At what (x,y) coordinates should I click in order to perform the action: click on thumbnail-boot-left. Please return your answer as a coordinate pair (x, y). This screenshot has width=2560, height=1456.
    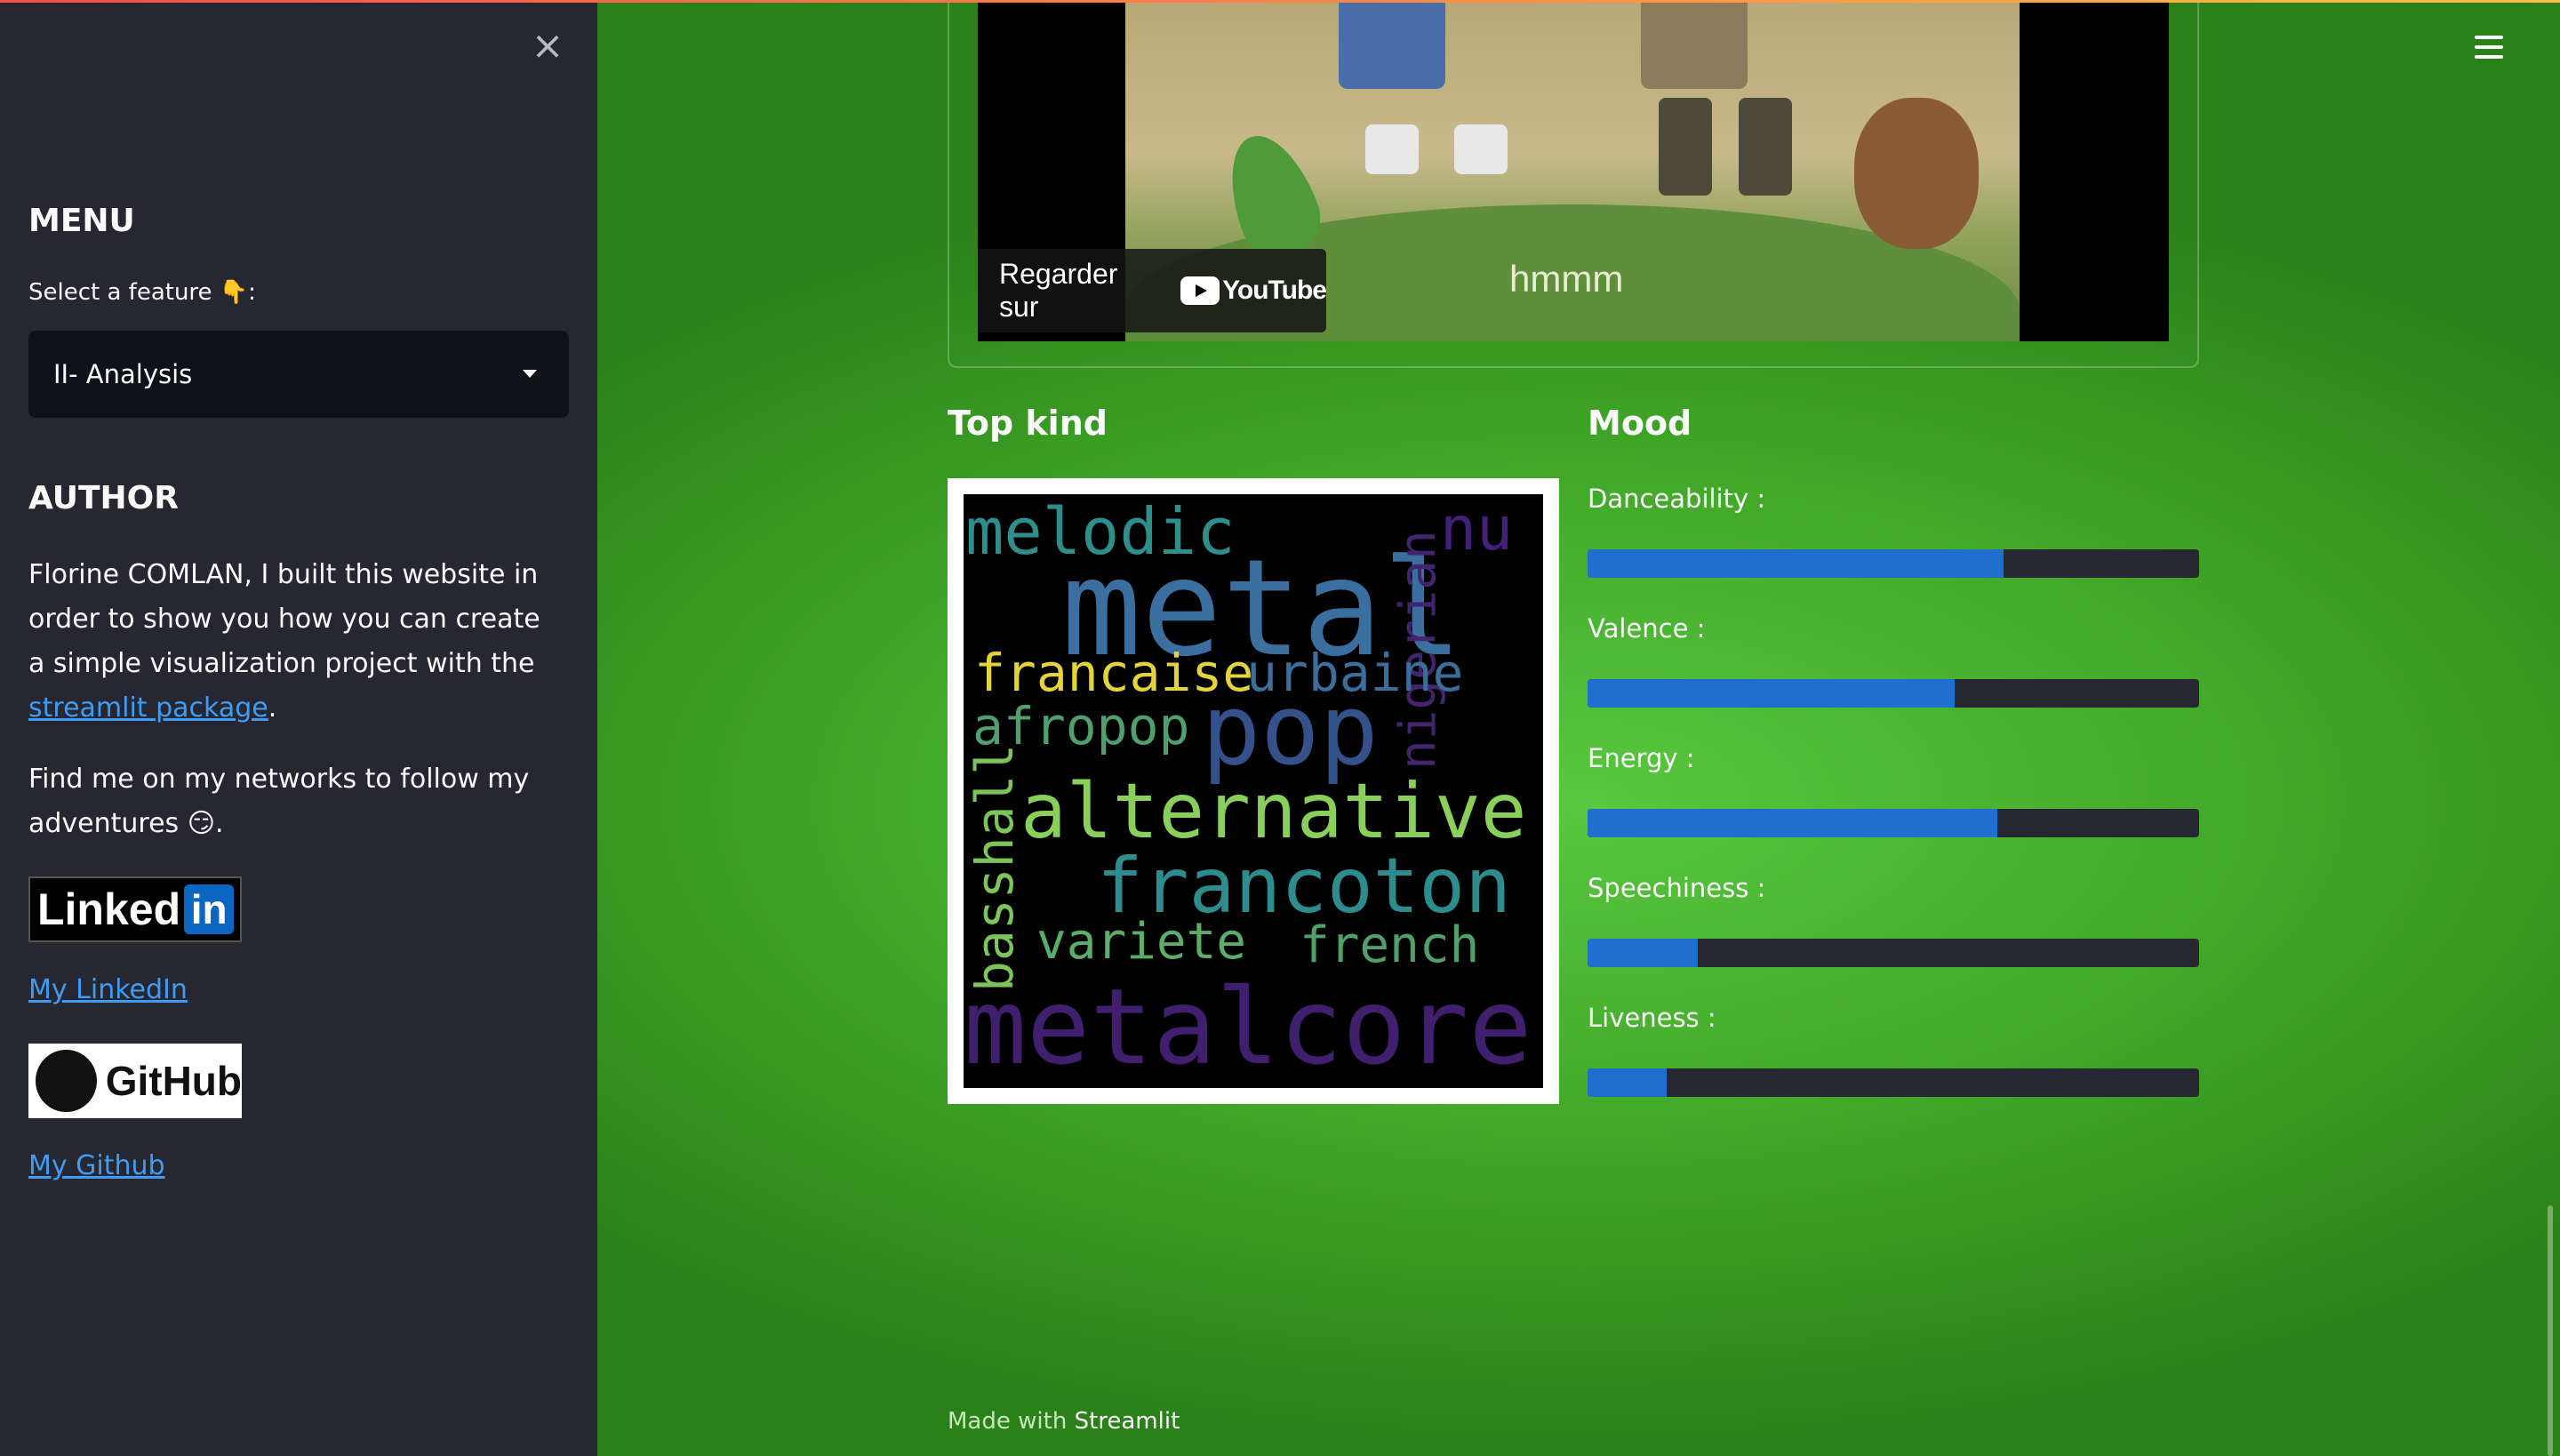
    Looking at the image, I should click on (1685, 147).